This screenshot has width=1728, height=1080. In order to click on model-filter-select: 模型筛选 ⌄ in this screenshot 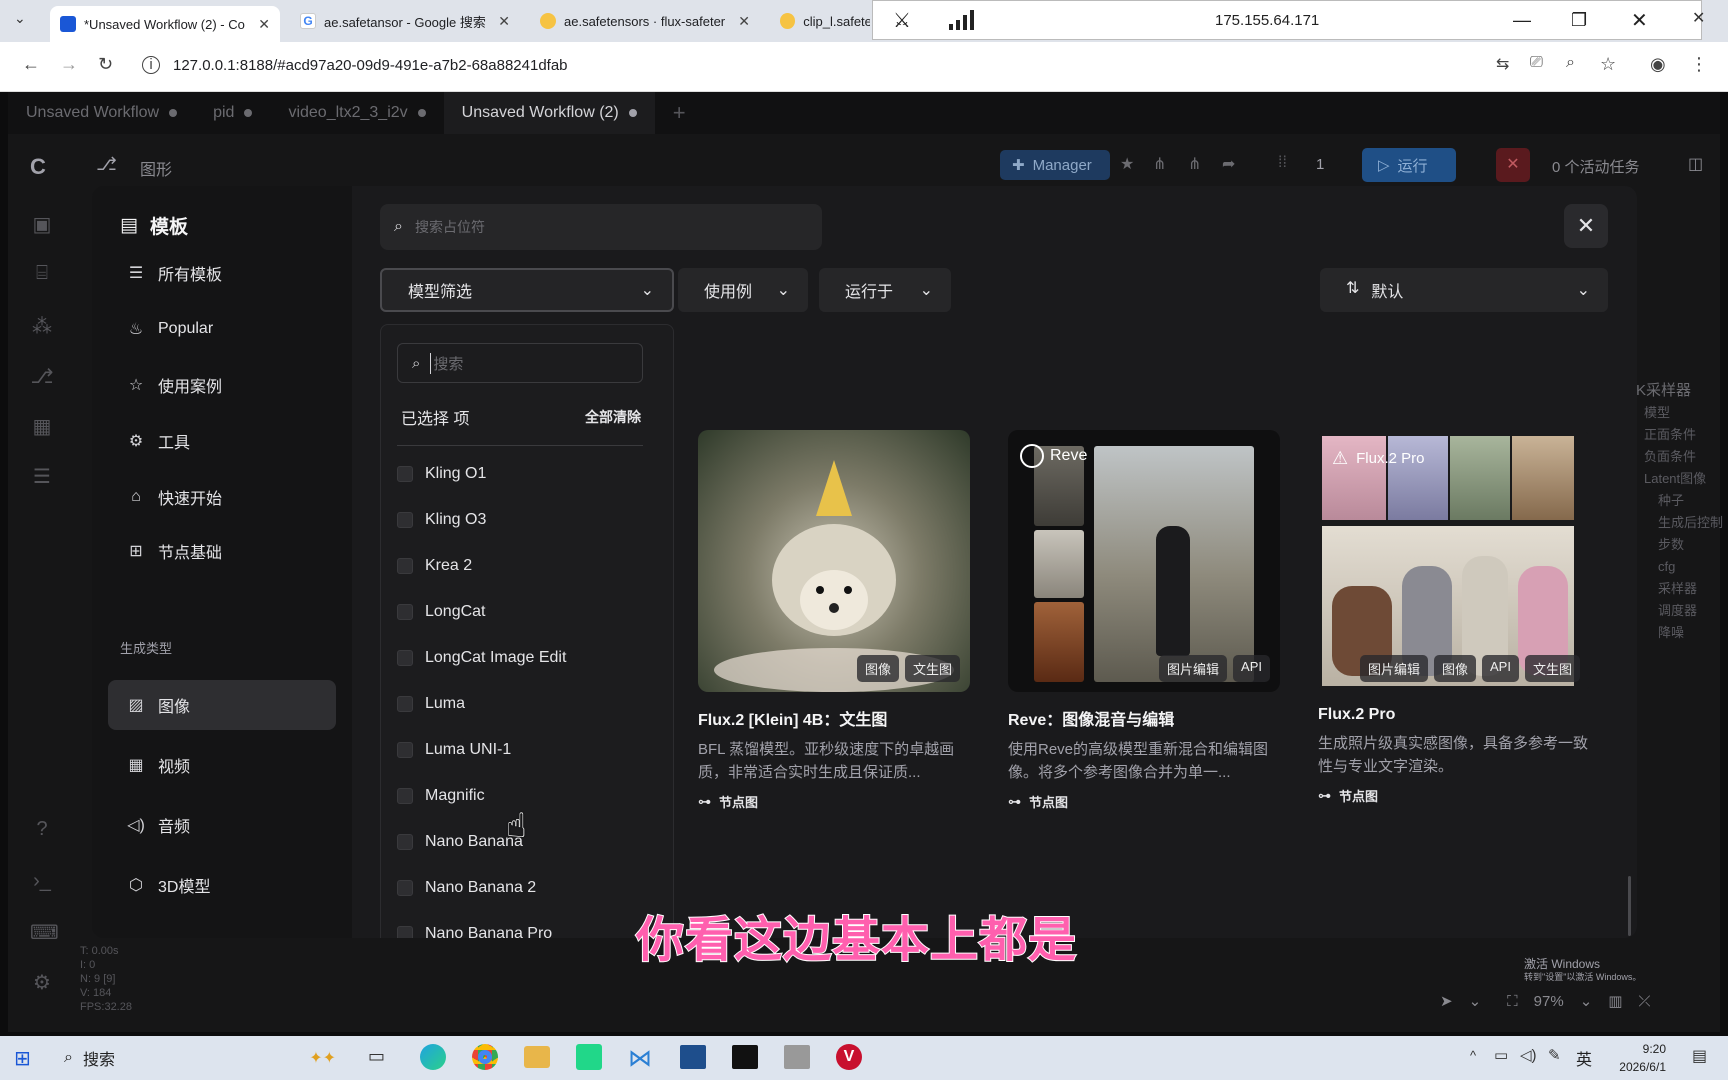, I will do `click(527, 290)`.